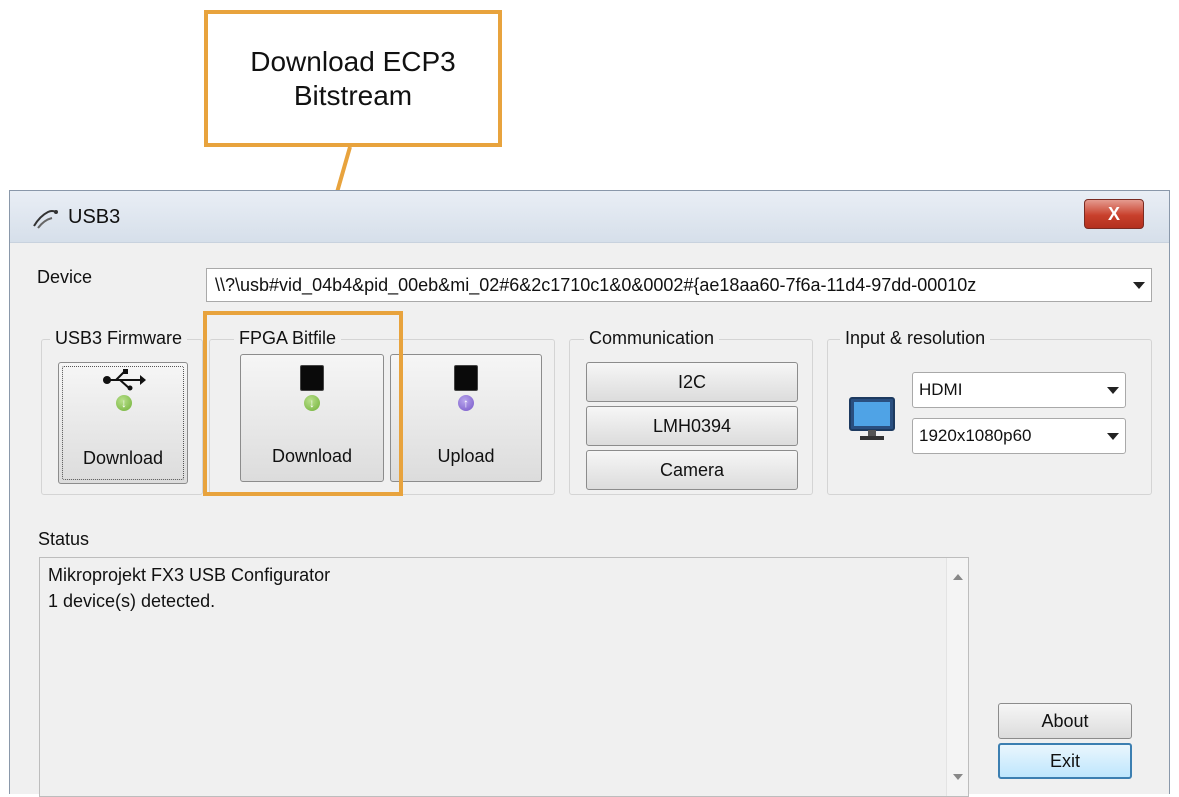 The height and width of the screenshot is (797, 1179). What do you see at coordinates (957, 677) in the screenshot?
I see `status-scrollbar` at bounding box center [957, 677].